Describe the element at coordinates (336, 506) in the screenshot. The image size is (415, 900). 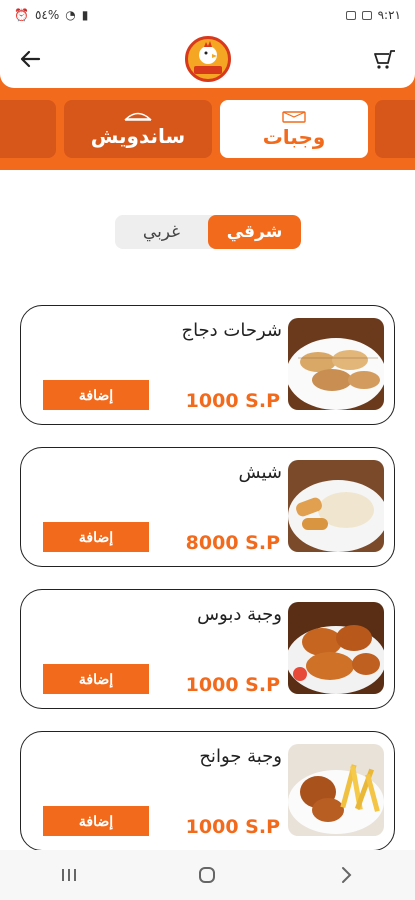
I see `shish-with-rice-image` at that location.